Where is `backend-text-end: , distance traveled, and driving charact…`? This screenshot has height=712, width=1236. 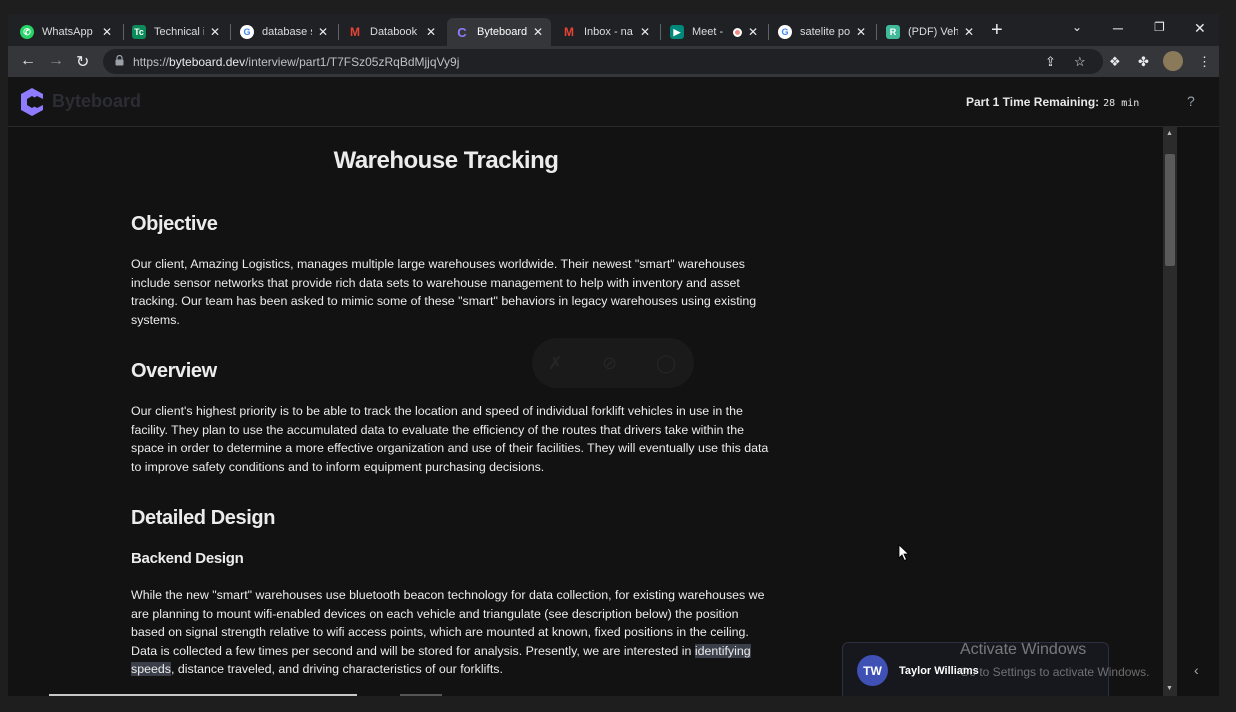
backend-text-end: , distance traveled, and driving charact… is located at coordinates (336, 669).